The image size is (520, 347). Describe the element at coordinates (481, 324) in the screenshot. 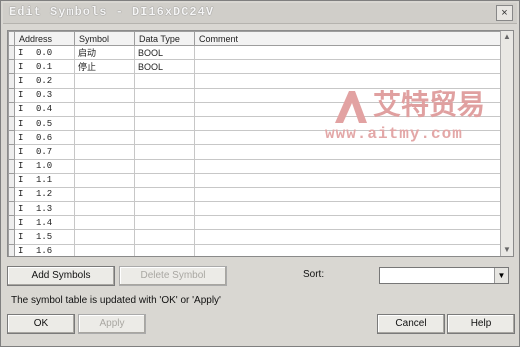

I see `help-button: Help` at that location.